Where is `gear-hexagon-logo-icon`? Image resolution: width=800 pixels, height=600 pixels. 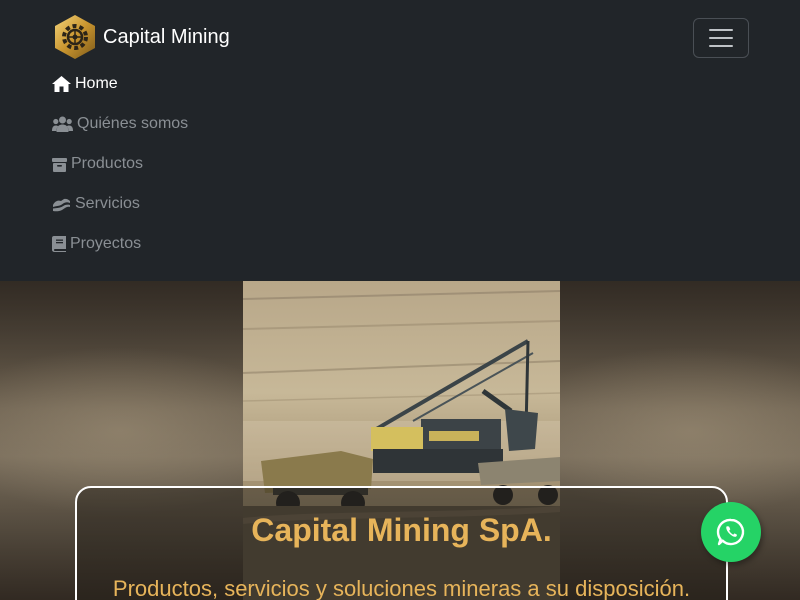 gear-hexagon-logo-icon is located at coordinates (75, 37).